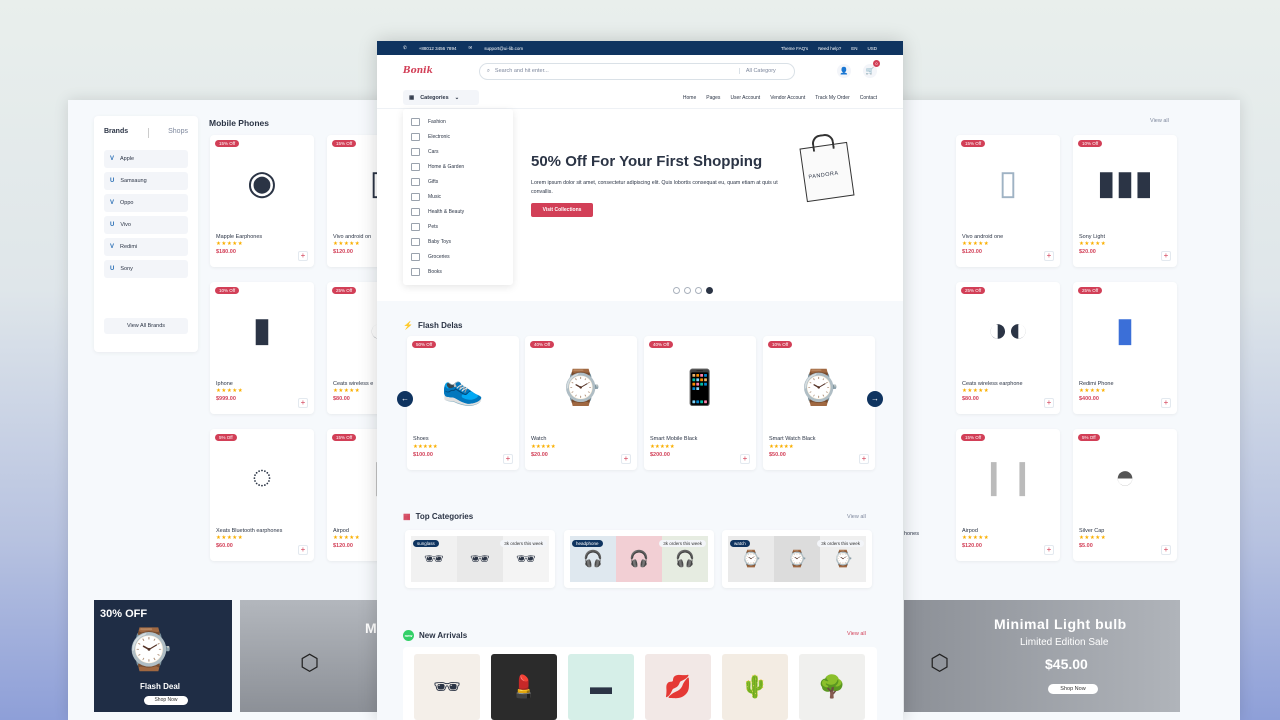  Describe the element at coordinates (755, 687) in the screenshot. I see `plant-icon: 🌵` at that location.